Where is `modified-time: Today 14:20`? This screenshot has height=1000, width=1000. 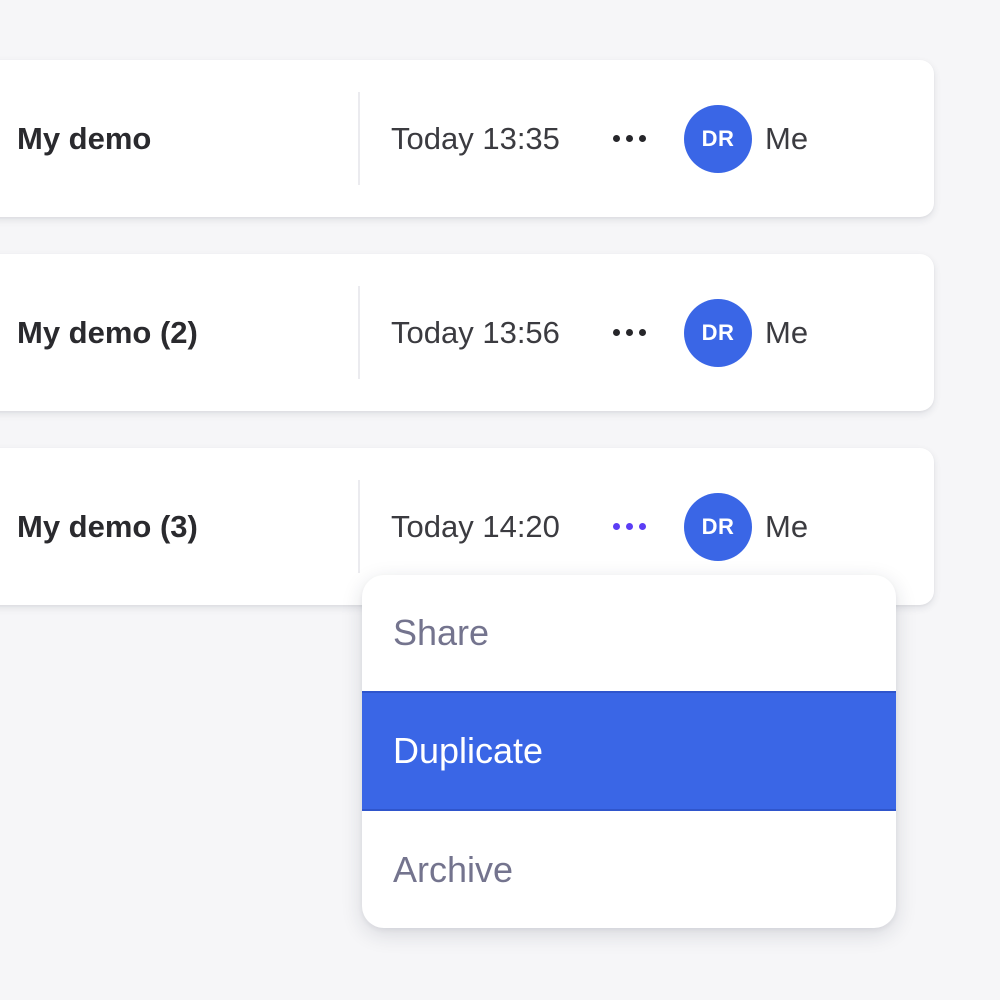
modified-time: Today 14:20 is located at coordinates (475, 526).